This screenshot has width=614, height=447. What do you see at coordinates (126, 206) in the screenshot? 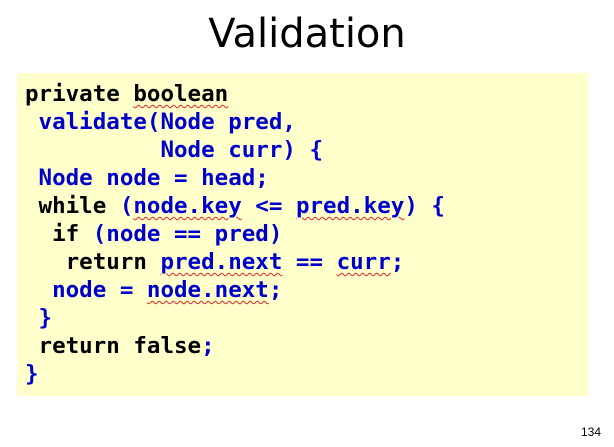
I see `code-token: (` at bounding box center [126, 206].